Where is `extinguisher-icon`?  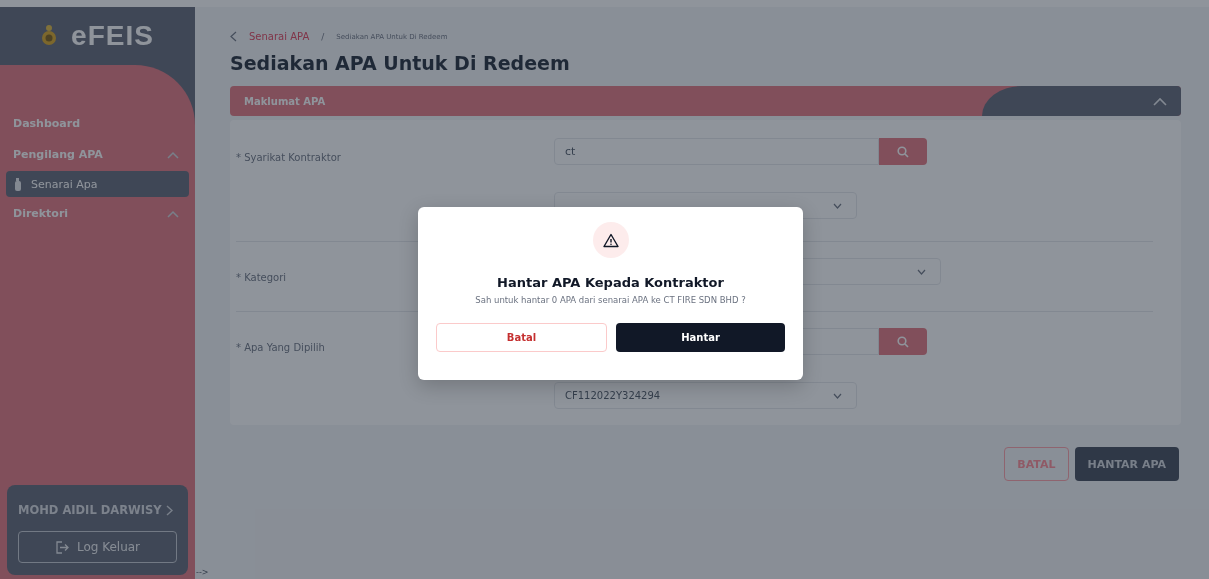 extinguisher-icon is located at coordinates (18, 184).